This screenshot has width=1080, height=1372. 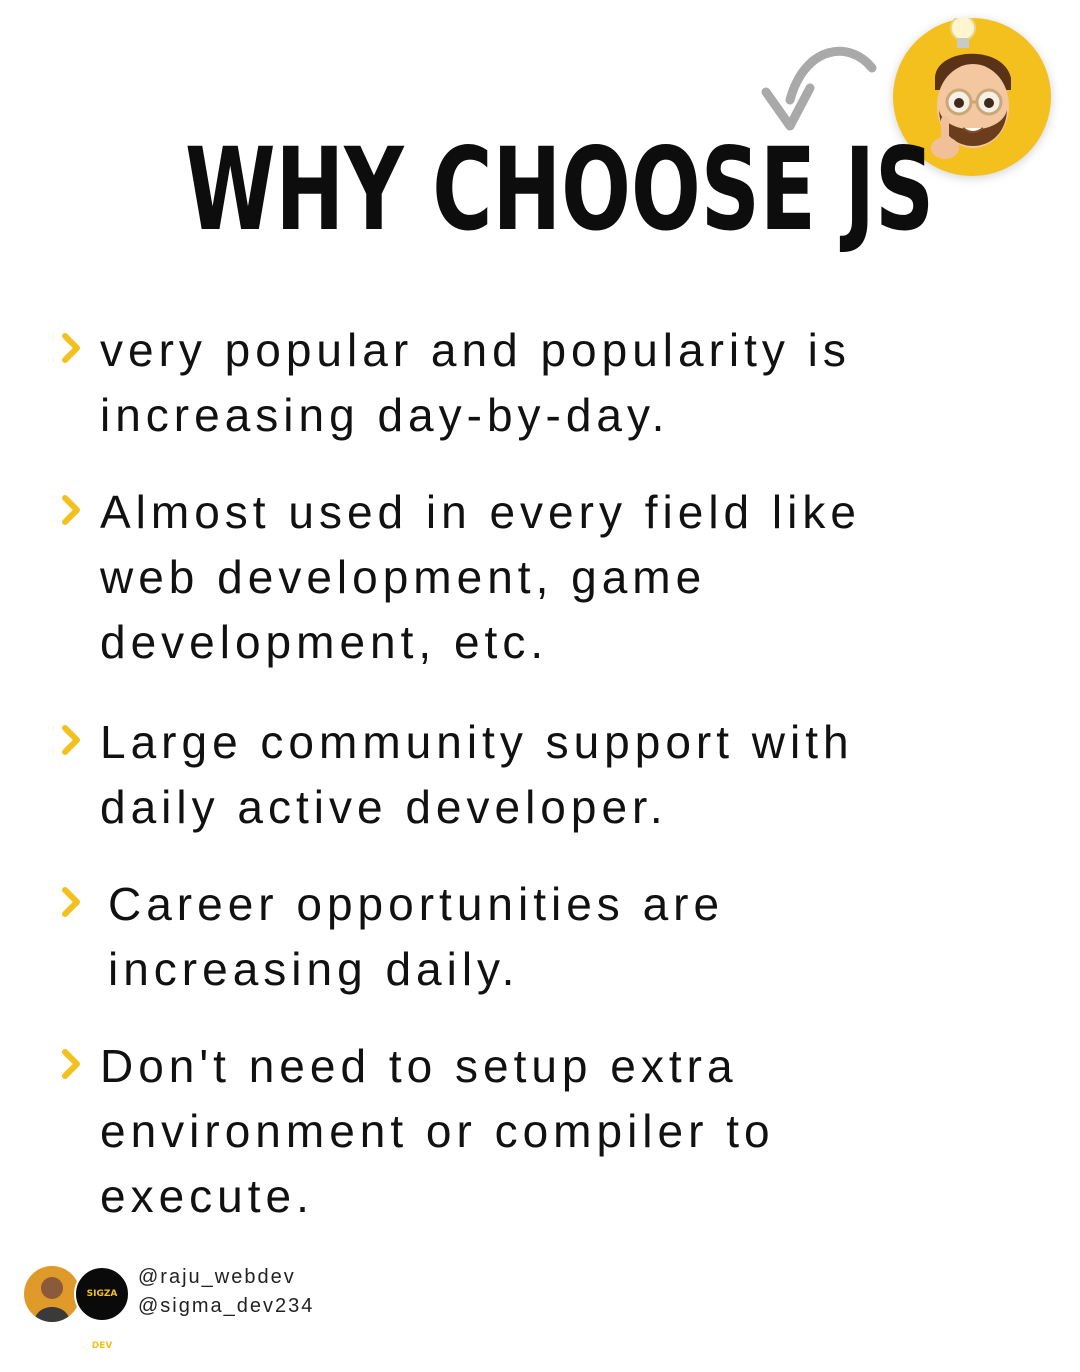 I want to click on handle-sigma: @sigma_dev234, so click(x=226, y=1306).